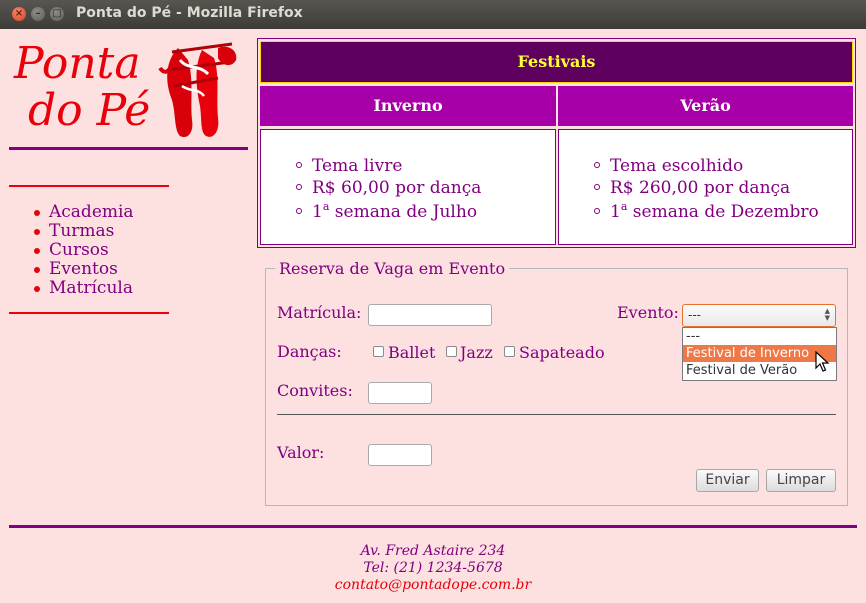 This screenshot has width=866, height=603. Describe the element at coordinates (411, 352) in the screenshot. I see `ballet-checkbox-label: Ballet` at that location.